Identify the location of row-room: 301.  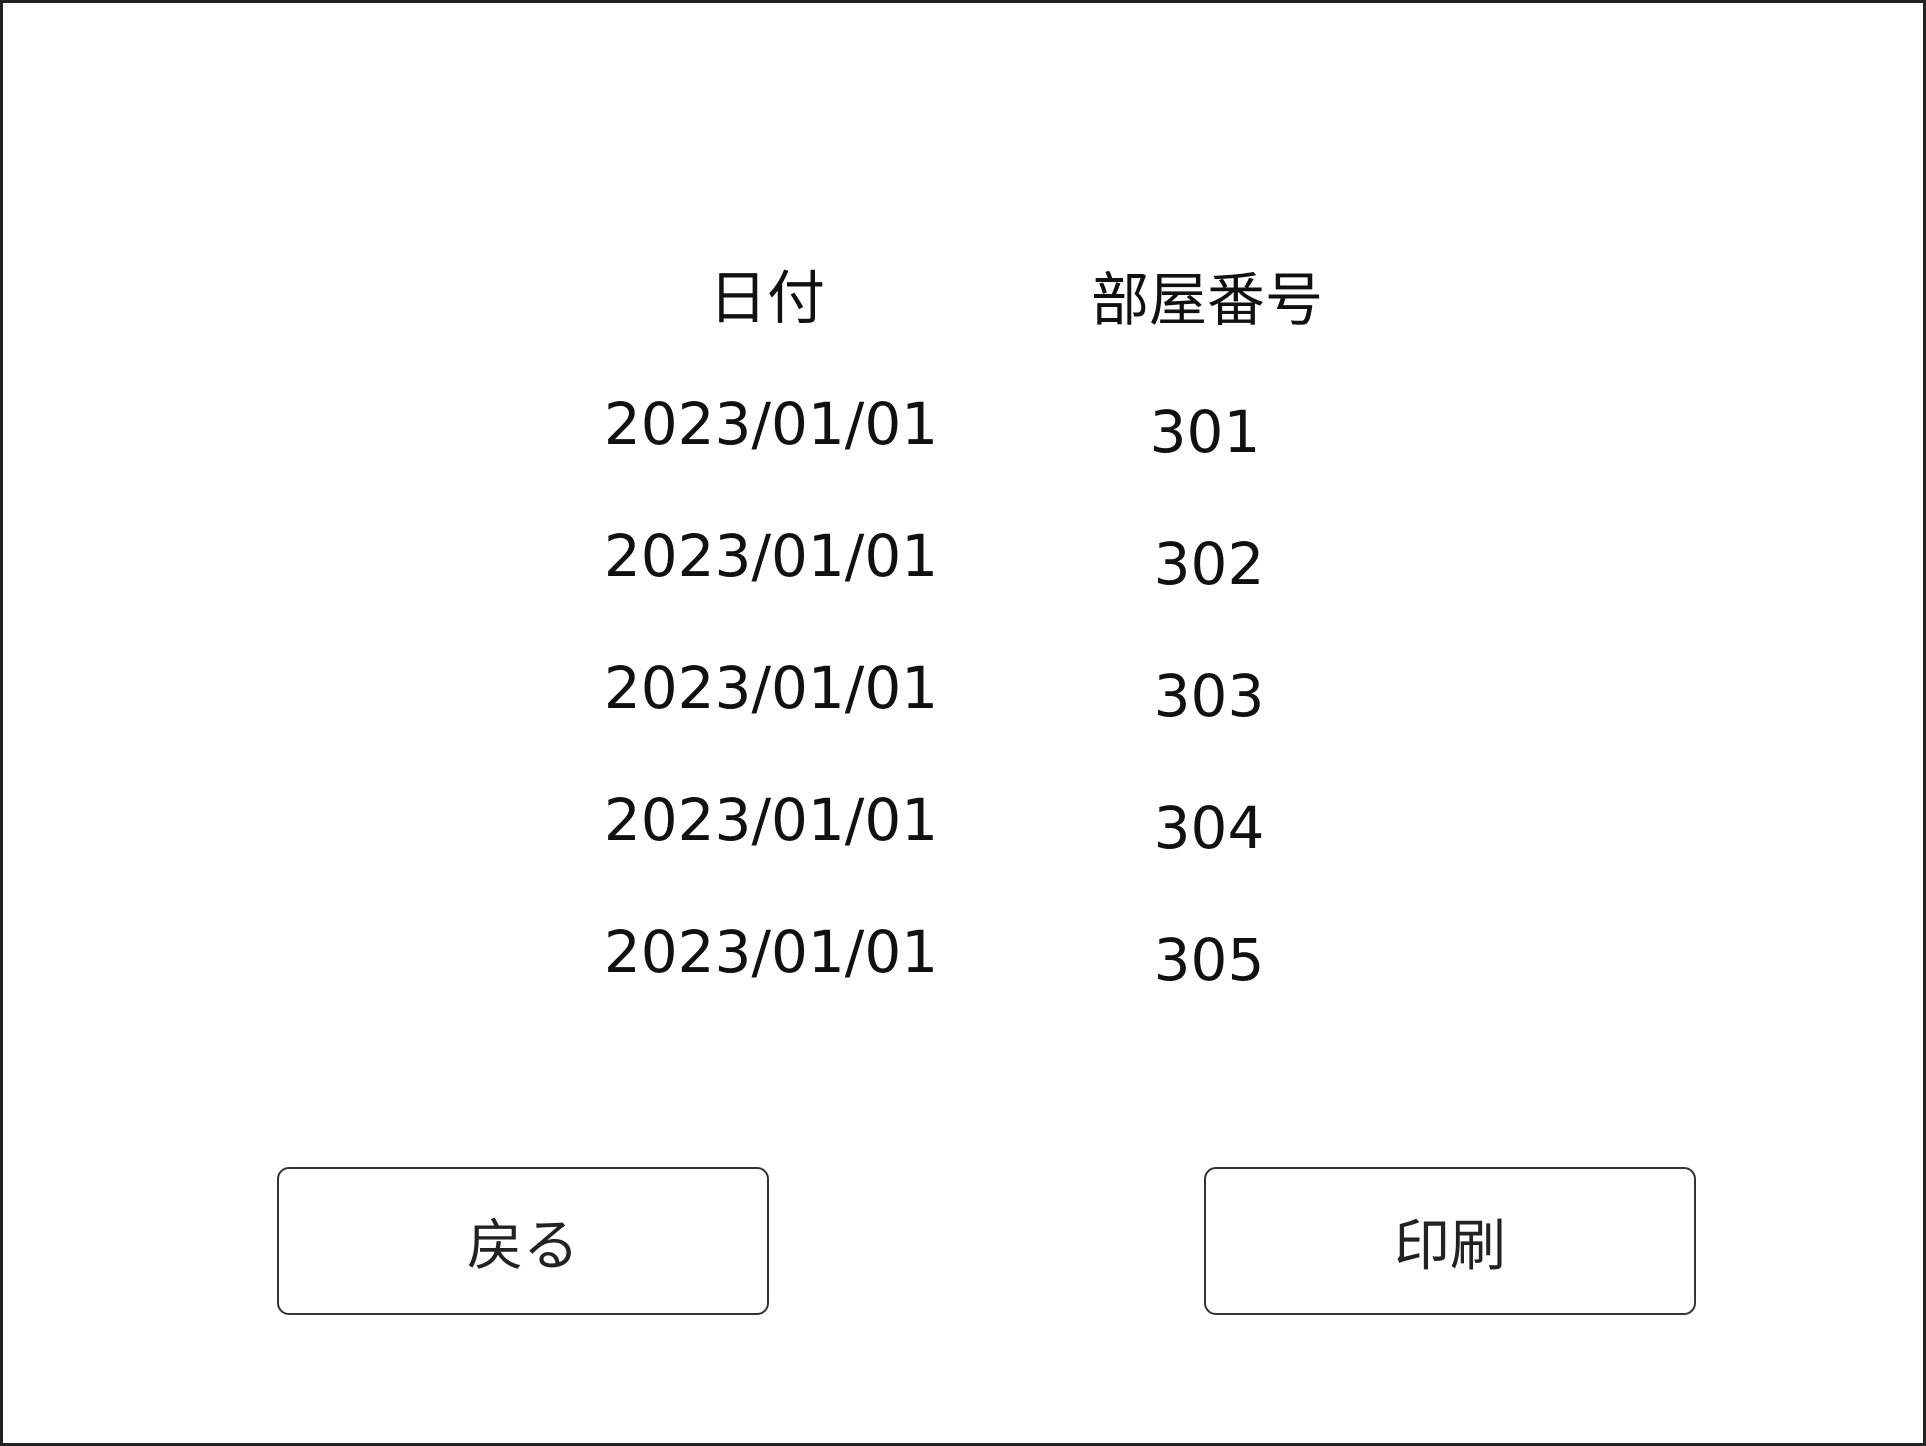
(1205, 432).